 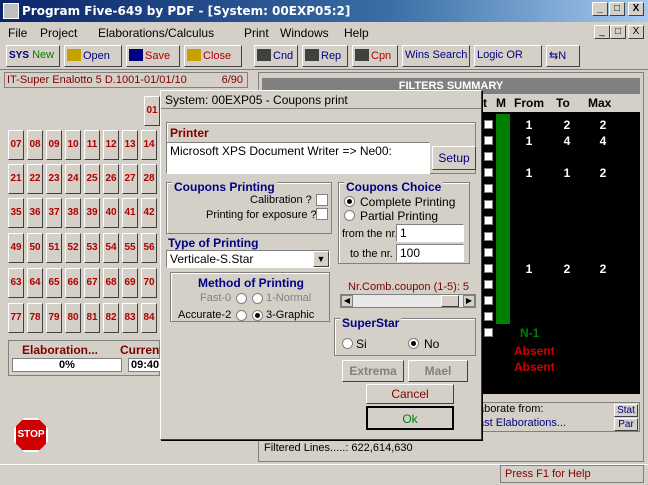 I want to click on number-cell: 12, so click(x=111, y=145).